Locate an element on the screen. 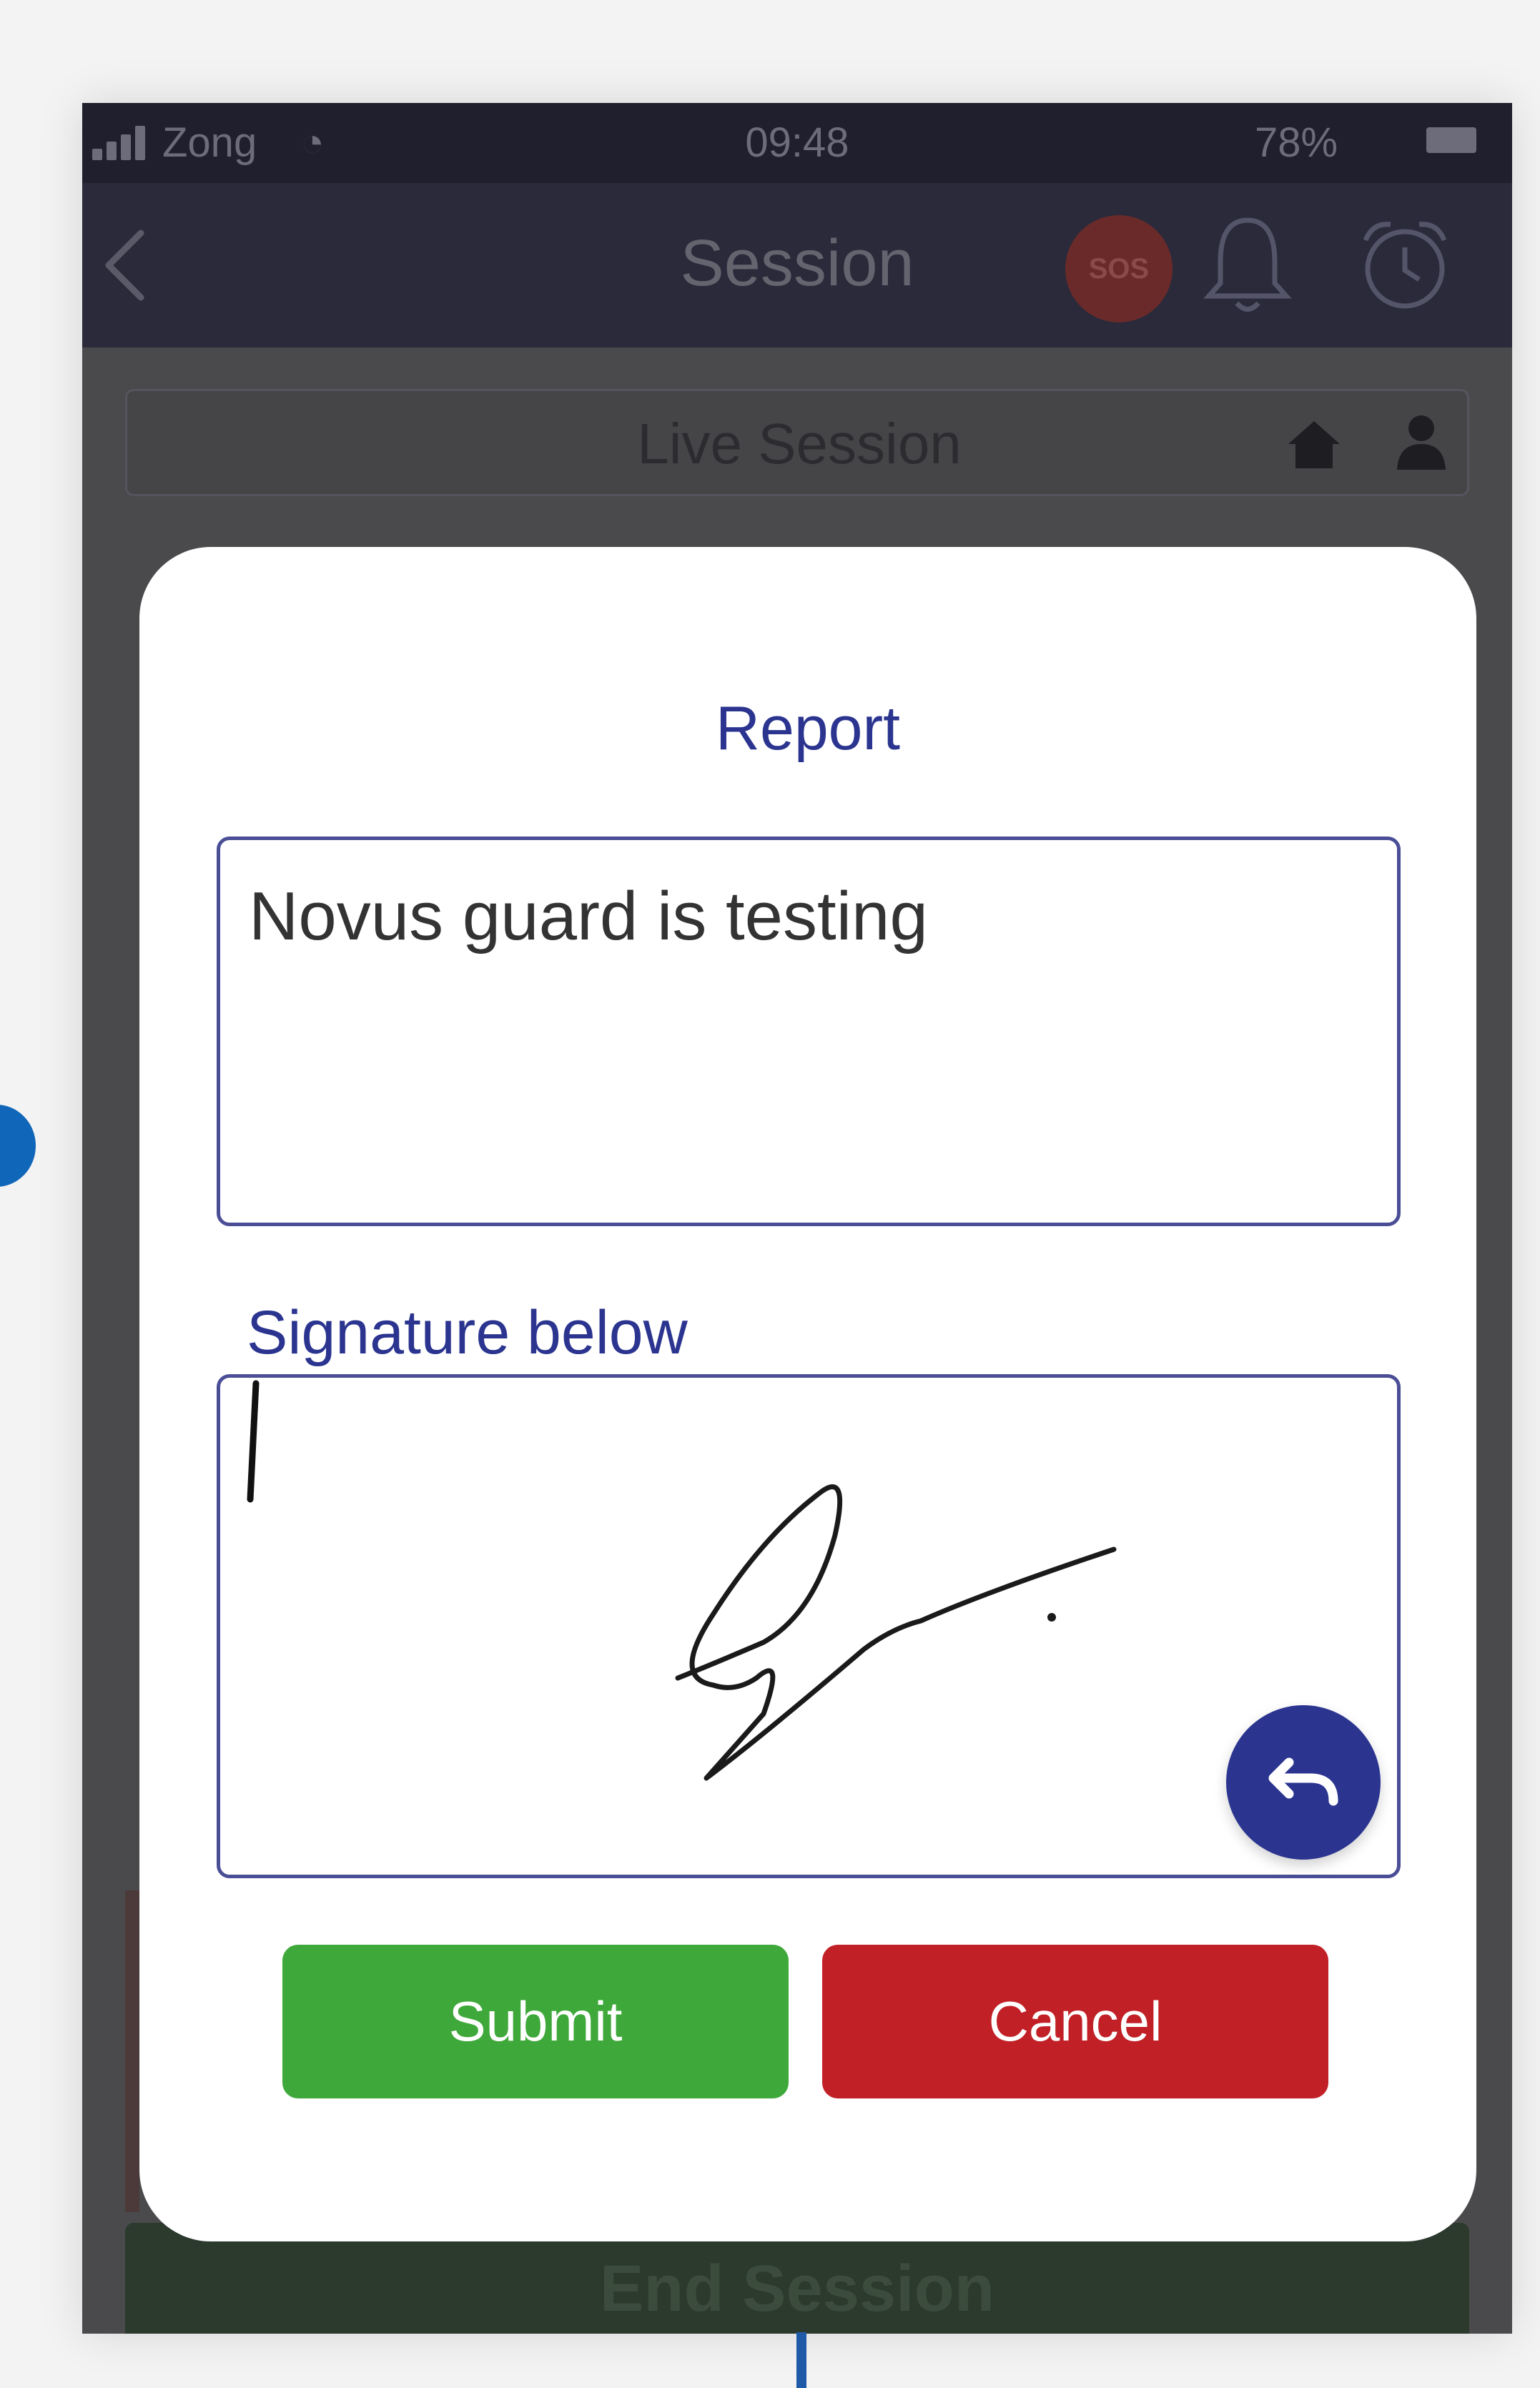 The height and width of the screenshot is (2388, 1540). dialog-title: Report is located at coordinates (808, 729).